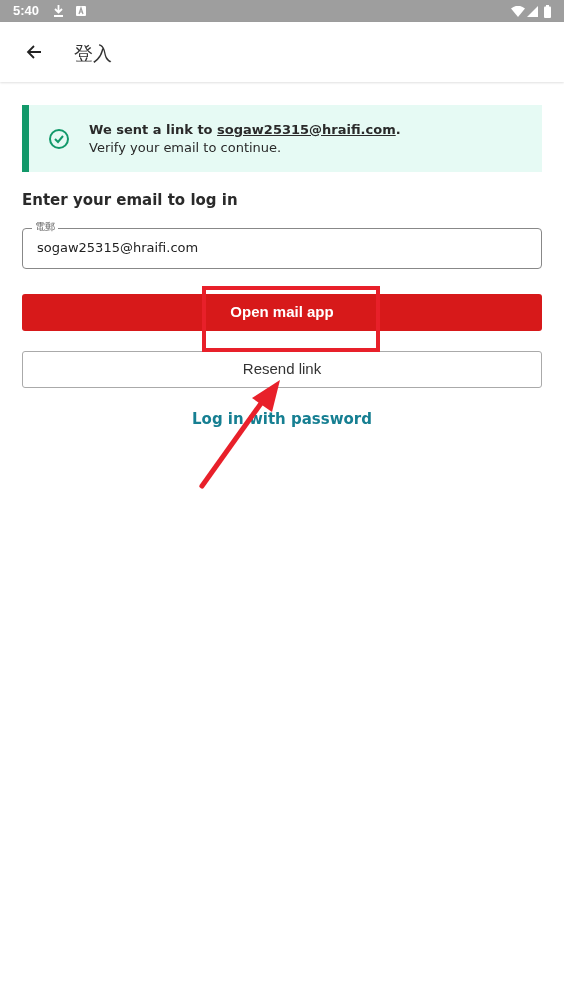  What do you see at coordinates (547, 11) in the screenshot?
I see `battery-icon` at bounding box center [547, 11].